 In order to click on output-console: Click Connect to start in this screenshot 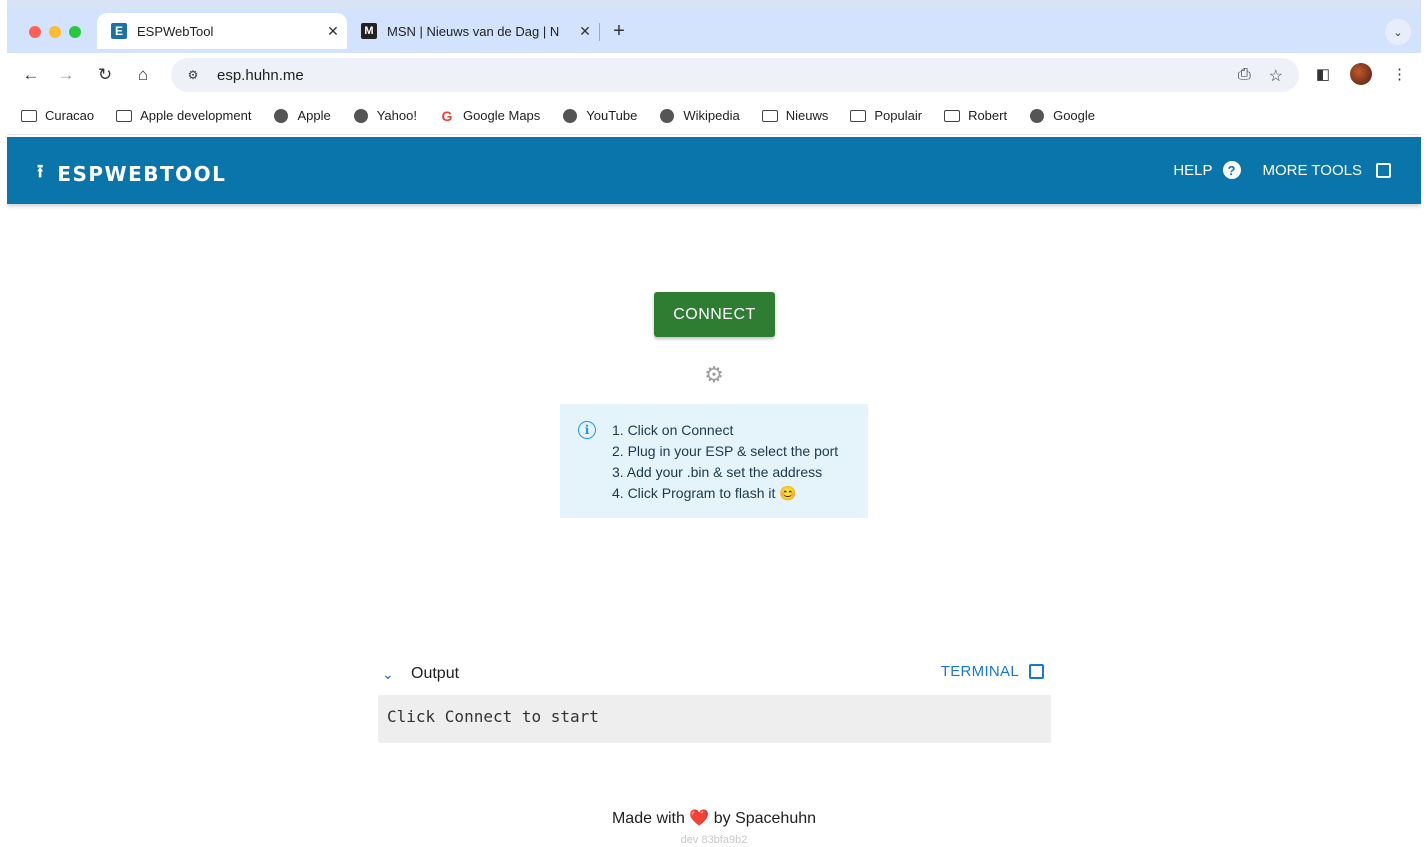, I will do `click(714, 719)`.